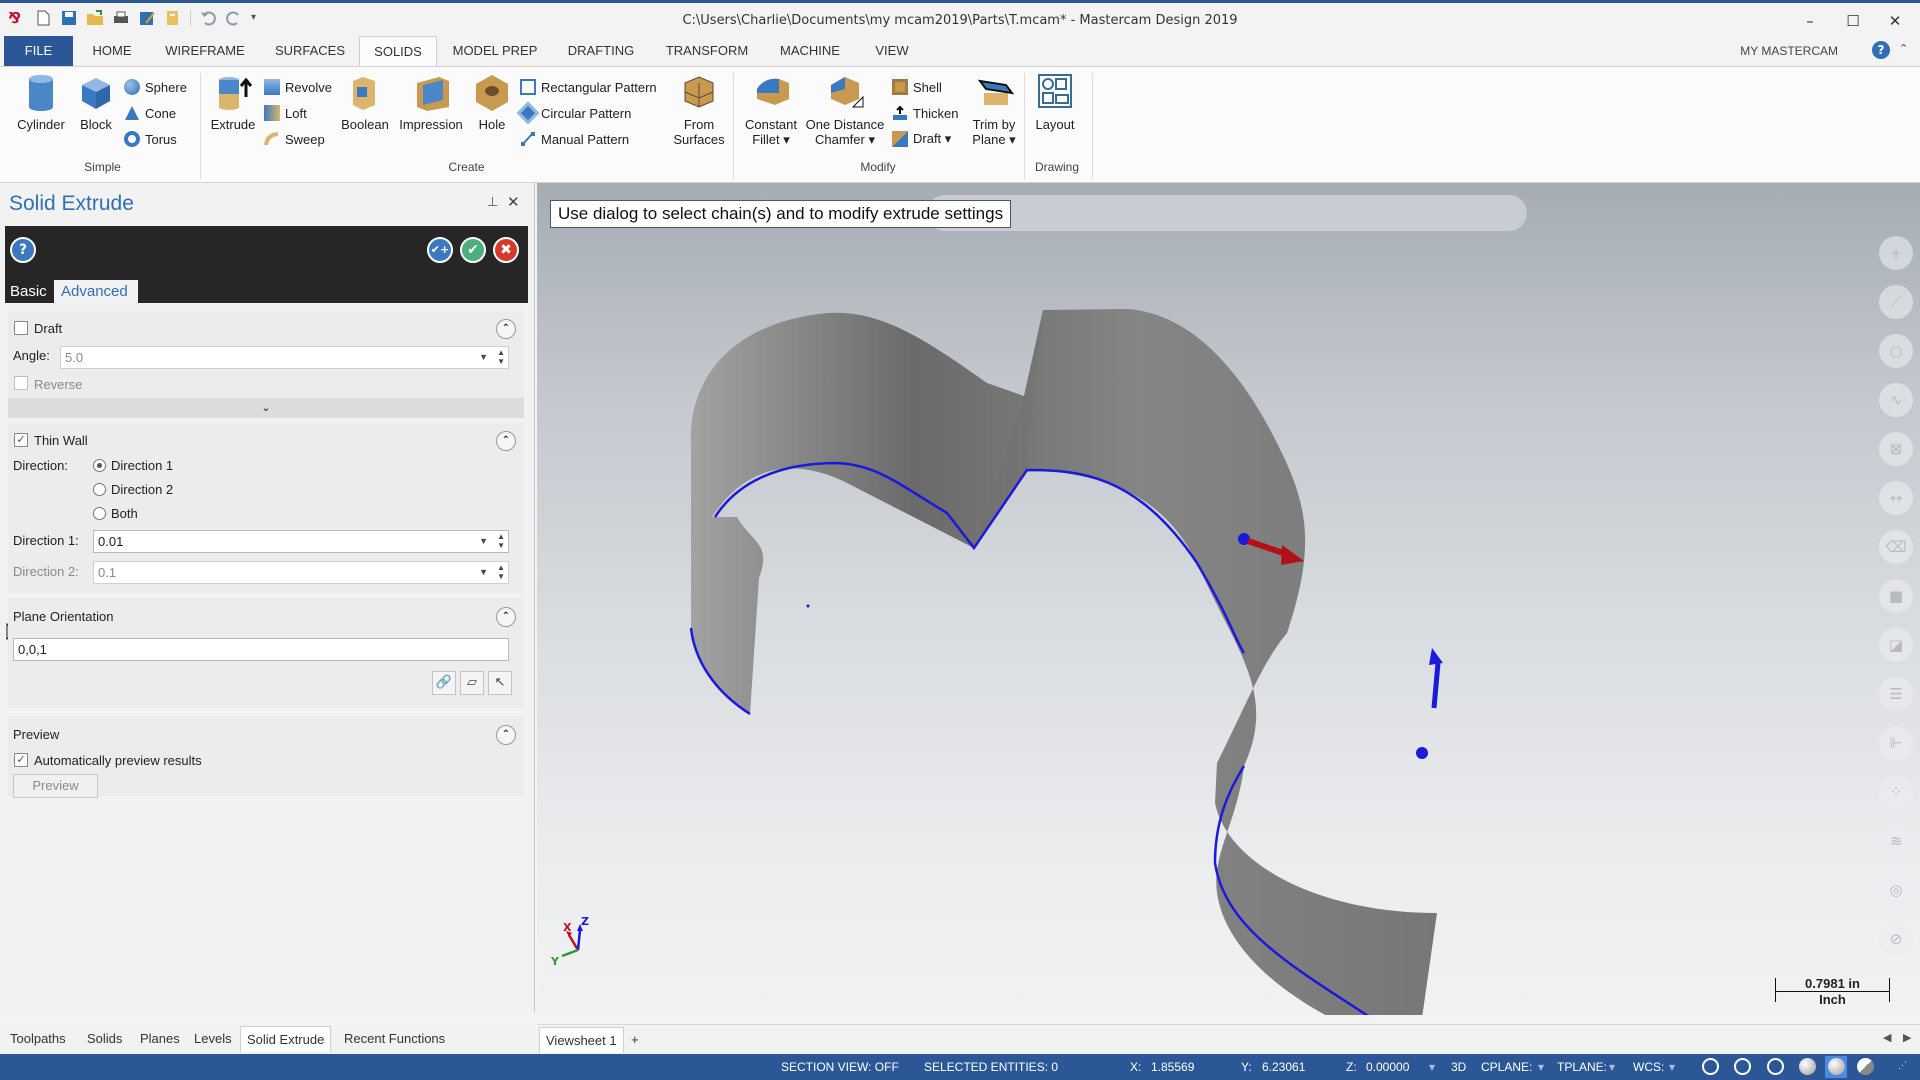 This screenshot has height=1080, width=1920. What do you see at coordinates (1902, 1065) in the screenshot?
I see `resize-grip-icon: ⋰` at bounding box center [1902, 1065].